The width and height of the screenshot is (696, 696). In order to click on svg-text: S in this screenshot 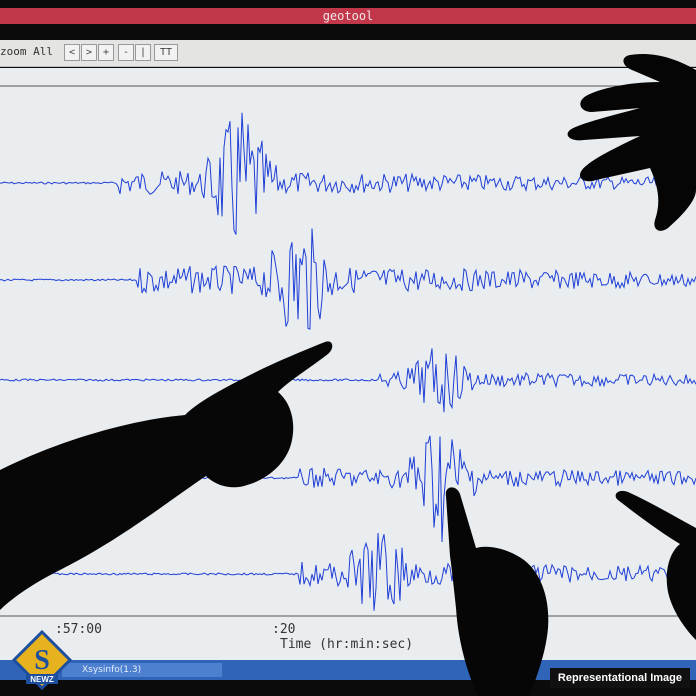, I will do `click(42, 660)`.